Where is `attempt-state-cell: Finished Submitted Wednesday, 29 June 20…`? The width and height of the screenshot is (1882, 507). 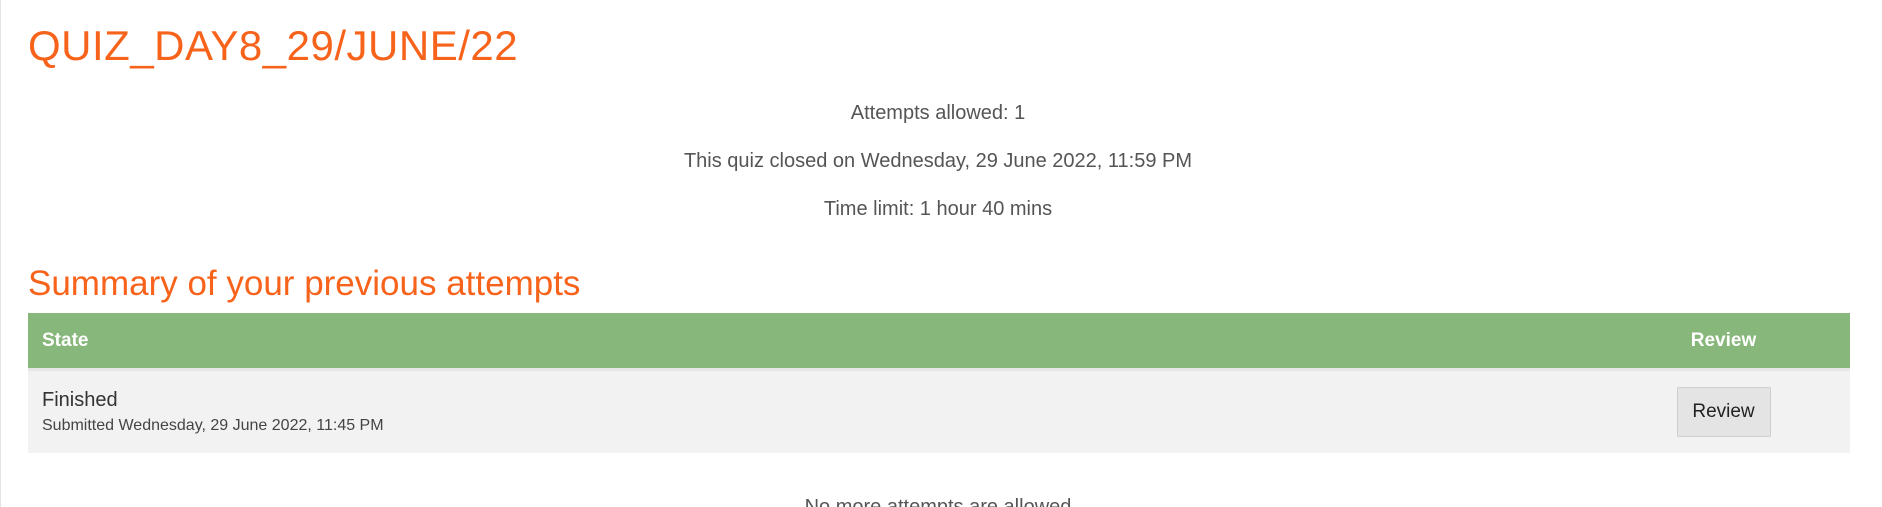 attempt-state-cell: Finished Submitted Wednesday, 29 June 20… is located at coordinates (812, 412).